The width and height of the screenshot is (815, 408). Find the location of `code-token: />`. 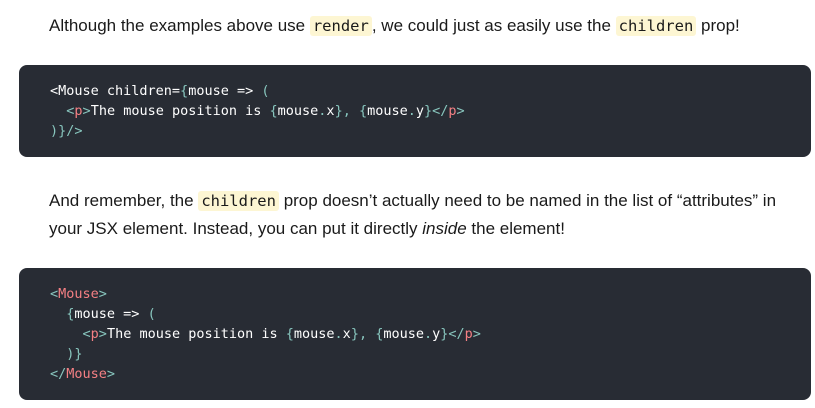

code-token: /> is located at coordinates (74, 131).